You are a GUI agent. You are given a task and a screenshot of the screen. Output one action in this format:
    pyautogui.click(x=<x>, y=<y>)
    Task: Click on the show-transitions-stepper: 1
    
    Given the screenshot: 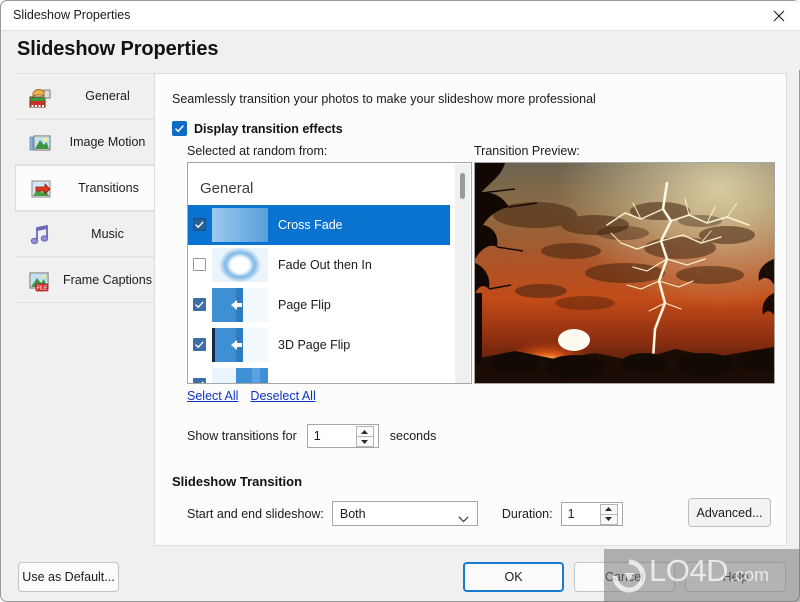 What is the action you would take?
    pyautogui.click(x=342, y=436)
    